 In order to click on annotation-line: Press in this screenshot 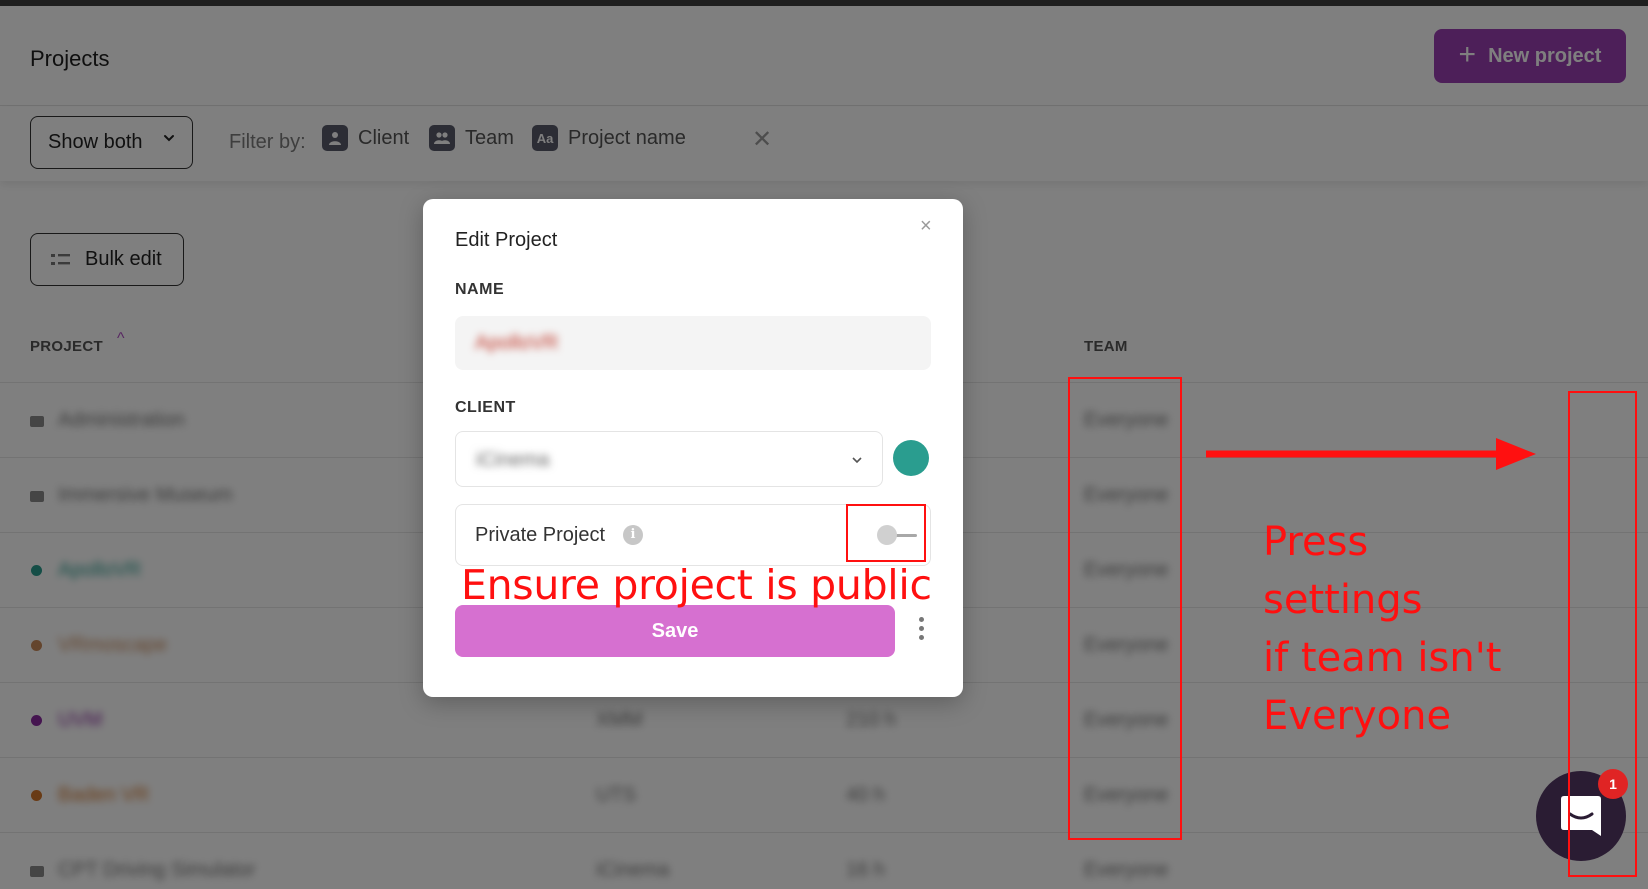, I will do `click(1316, 542)`.